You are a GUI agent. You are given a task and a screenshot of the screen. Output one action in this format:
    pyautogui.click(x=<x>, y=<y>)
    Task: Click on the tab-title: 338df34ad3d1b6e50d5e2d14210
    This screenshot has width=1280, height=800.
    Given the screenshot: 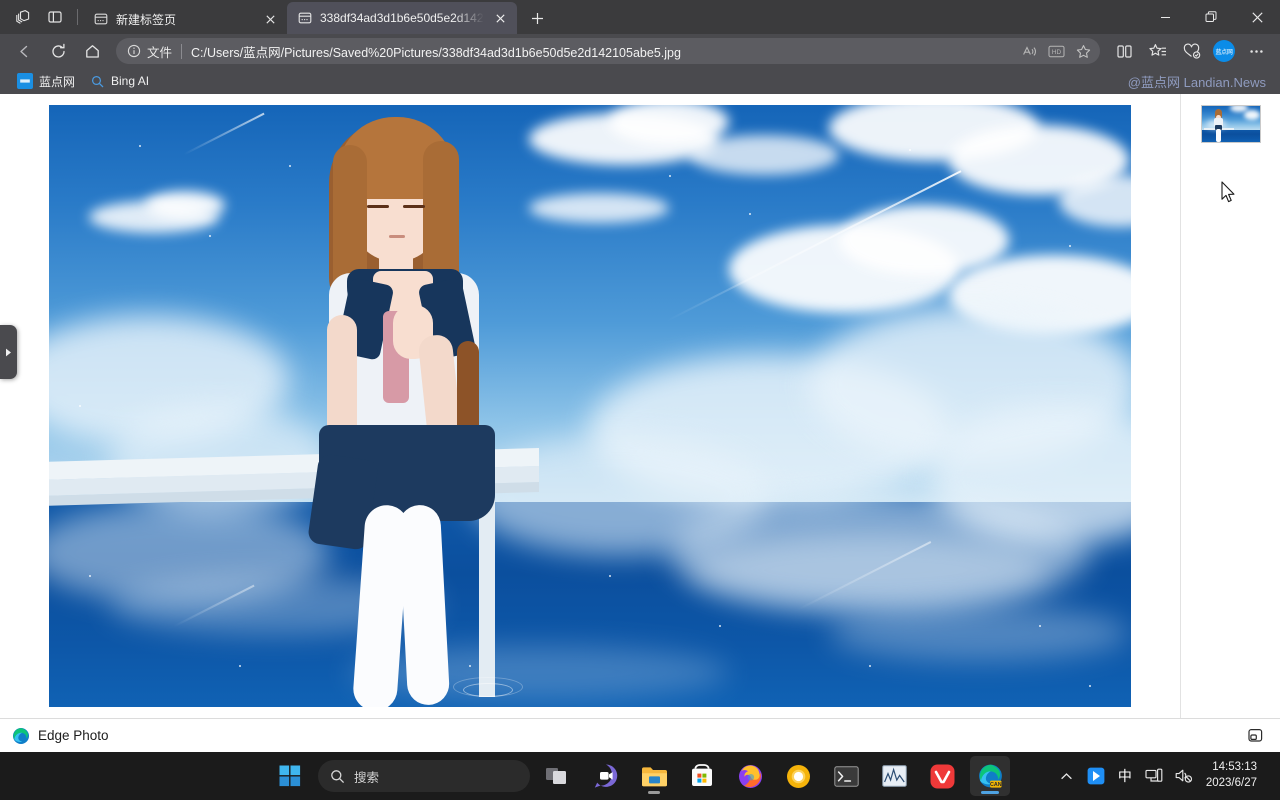 What is the action you would take?
    pyautogui.click(x=402, y=18)
    